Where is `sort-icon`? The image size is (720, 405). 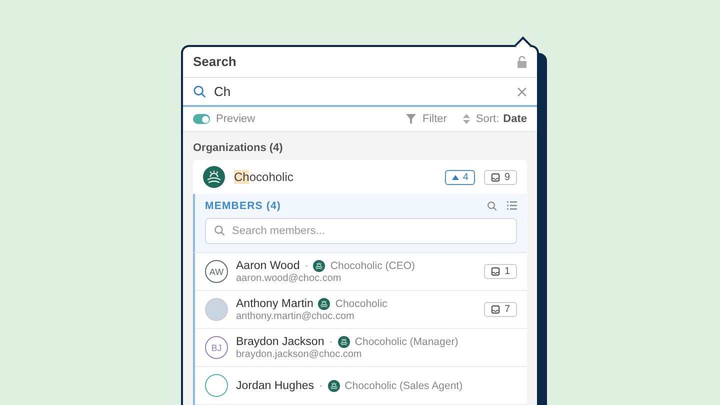 sort-icon is located at coordinates (466, 119).